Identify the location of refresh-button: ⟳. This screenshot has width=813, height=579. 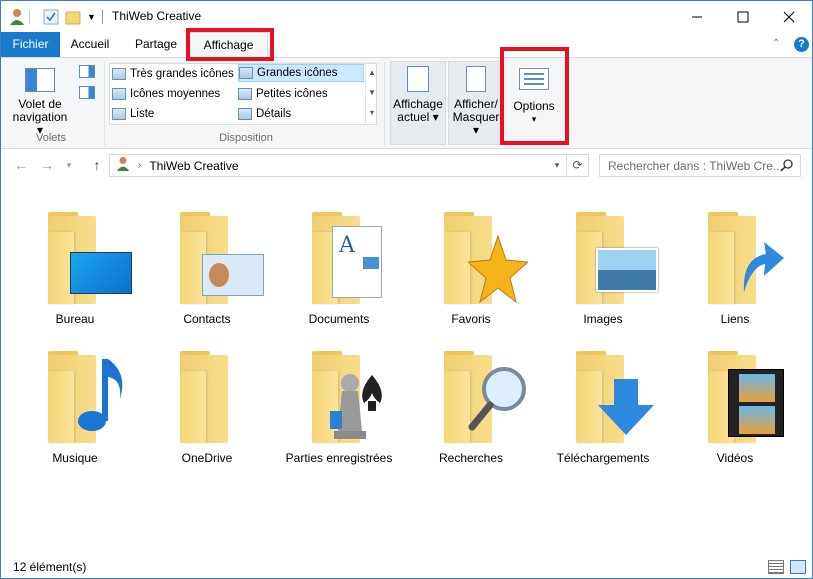
(578, 165).